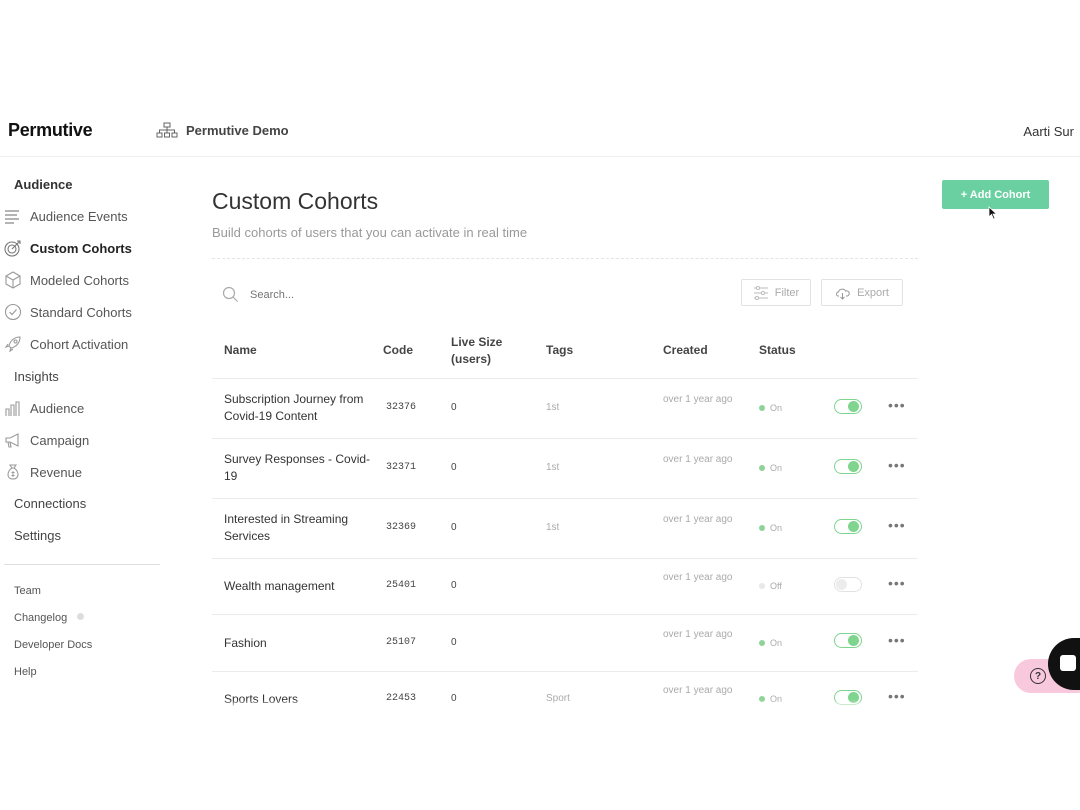  I want to click on sidebar-divider, so click(82, 564).